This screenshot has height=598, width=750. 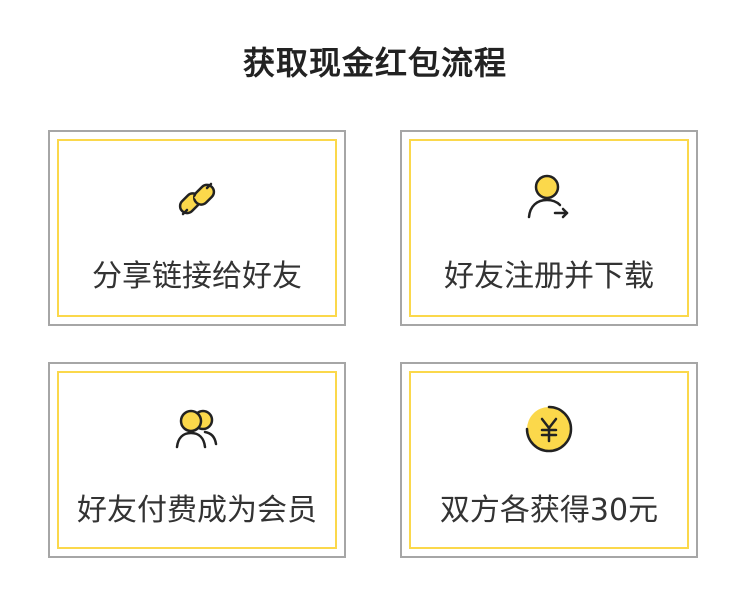 I want to click on step-card-inner: 双方各获得30元, so click(x=549, y=460).